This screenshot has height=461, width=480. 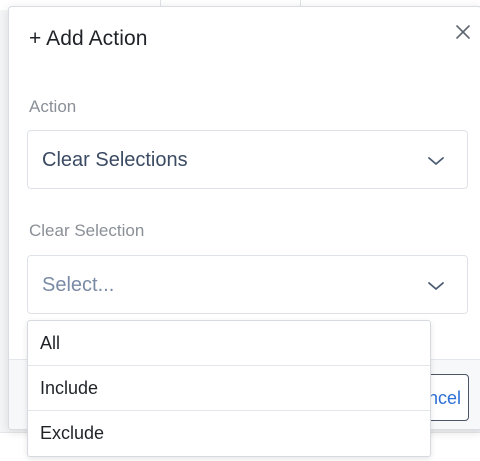 I want to click on dropdown-option-include: Include, so click(x=229, y=388).